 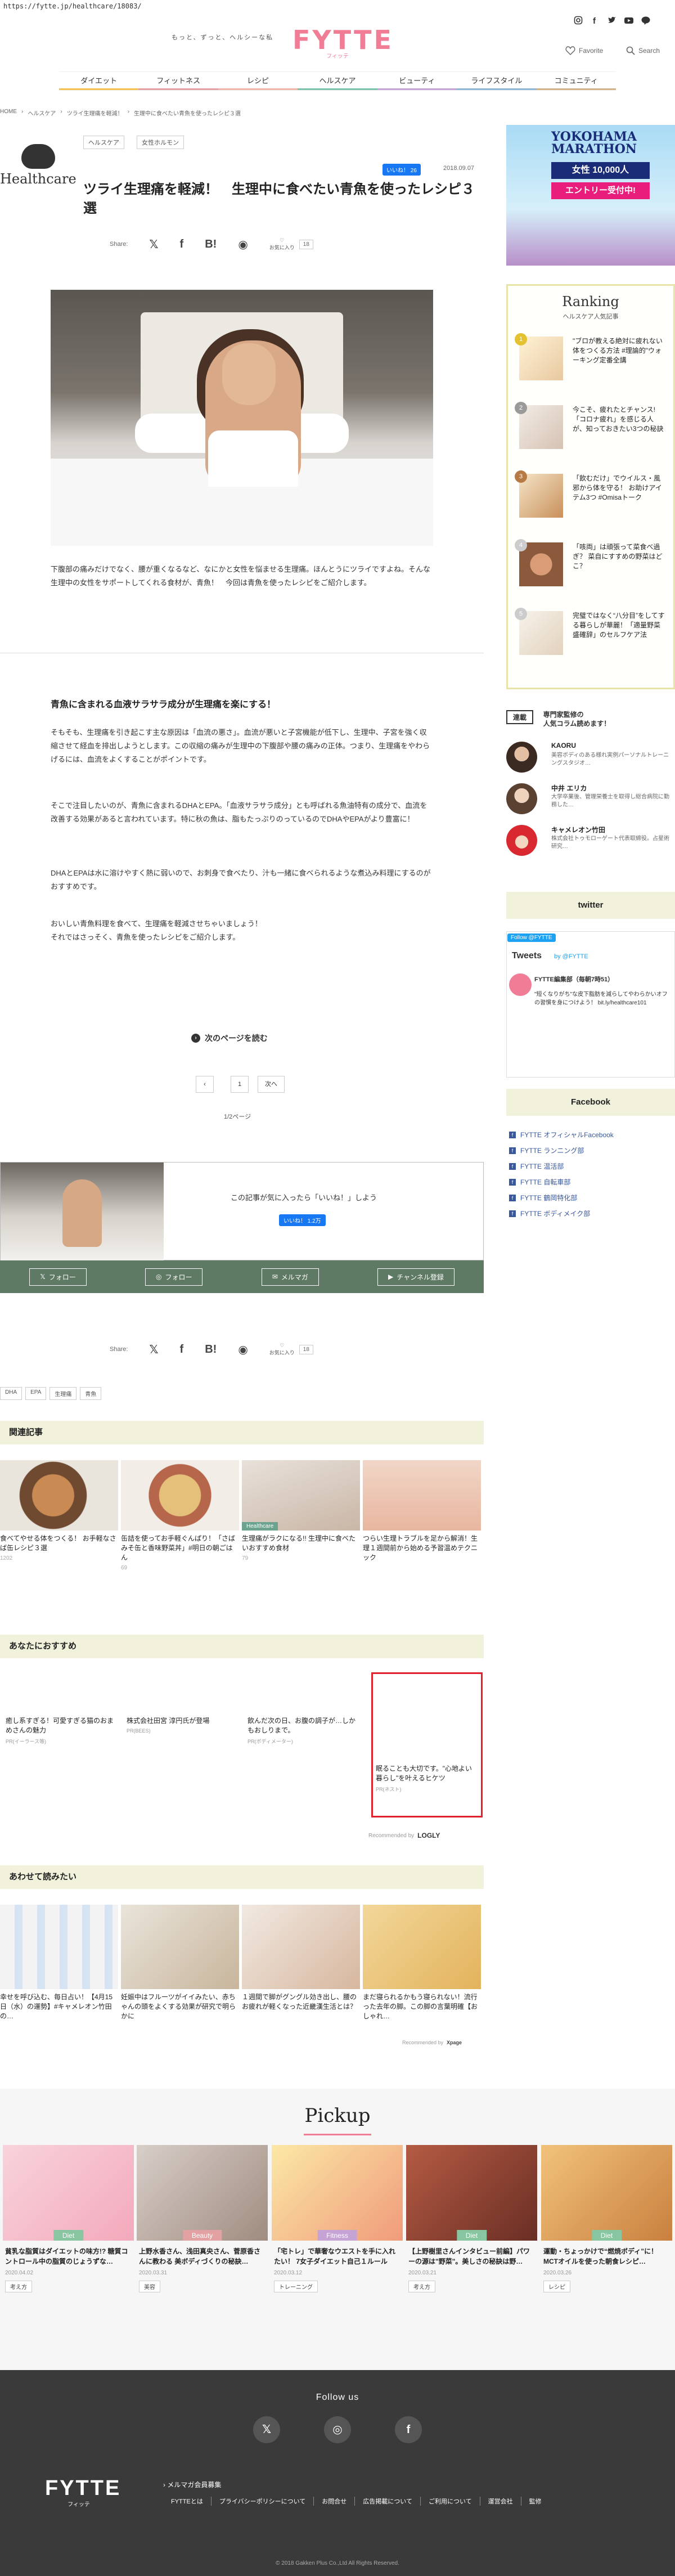 I want to click on youtube-subscribe-button: ▶ チャンネル登録, so click(x=415, y=1277).